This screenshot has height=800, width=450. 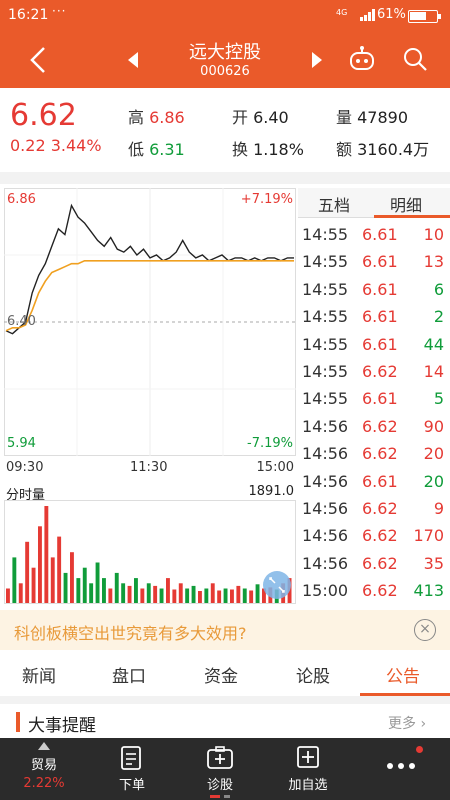 I want to click on change-percent: 3.44%, so click(x=76, y=145).